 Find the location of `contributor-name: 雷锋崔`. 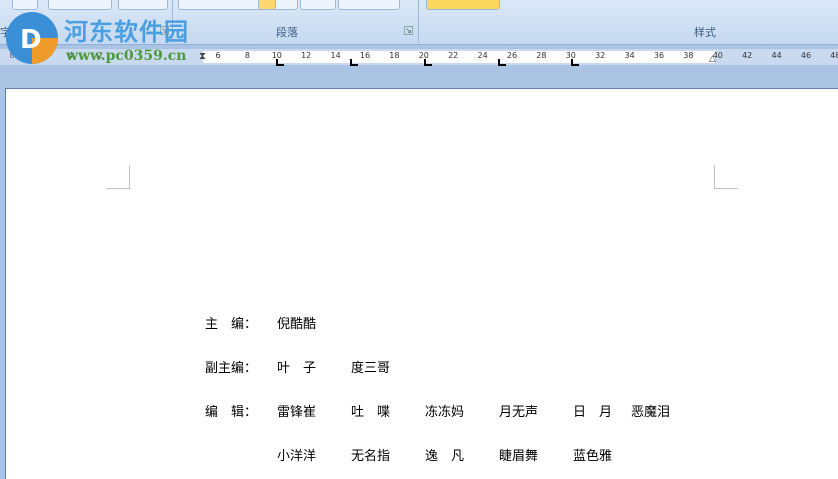

contributor-name: 雷锋崔 is located at coordinates (297, 412).